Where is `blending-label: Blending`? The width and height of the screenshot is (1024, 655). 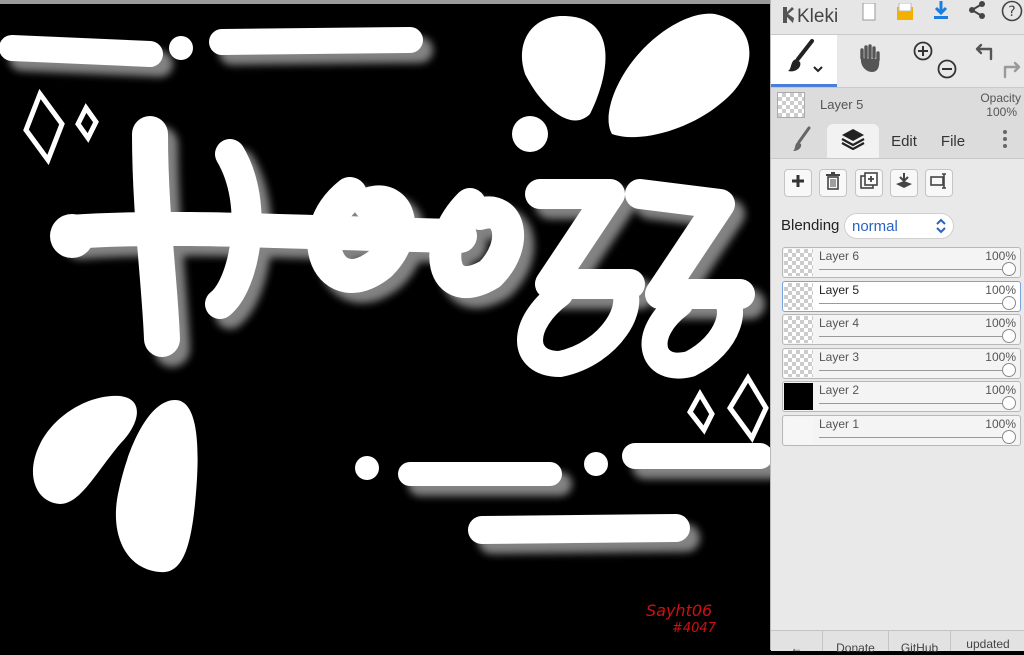 blending-label: Blending is located at coordinates (810, 225).